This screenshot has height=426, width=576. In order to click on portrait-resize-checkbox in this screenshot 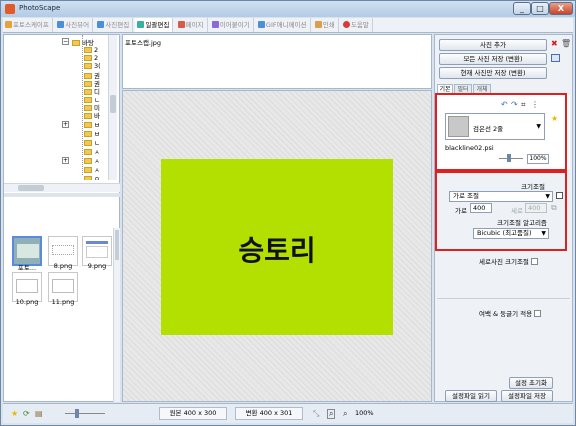, I will do `click(534, 261)`.